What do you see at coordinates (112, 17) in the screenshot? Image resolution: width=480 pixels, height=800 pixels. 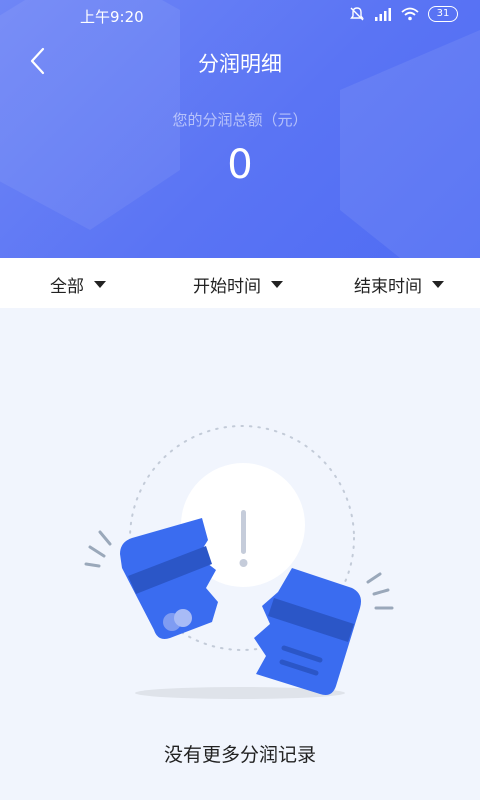 I see `status-time: 上午9:20` at bounding box center [112, 17].